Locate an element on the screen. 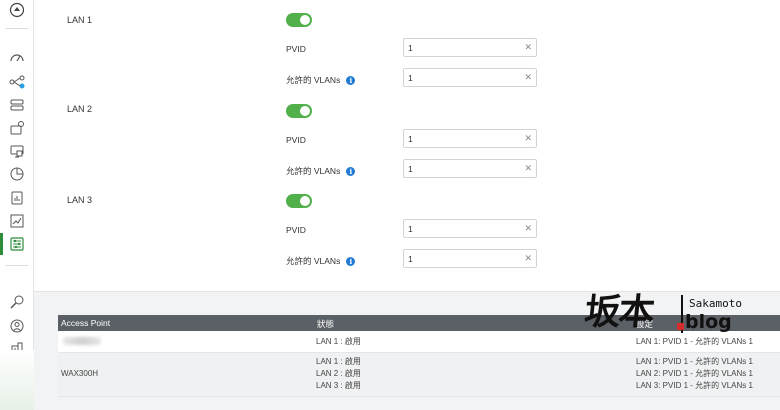  lan3-pvid-label: PVID is located at coordinates (296, 230).